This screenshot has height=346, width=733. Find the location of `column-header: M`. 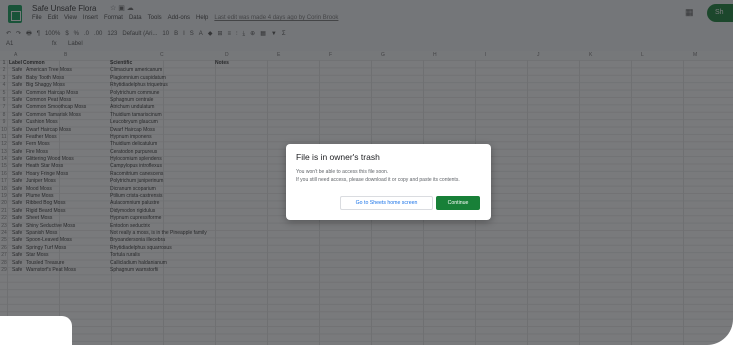

column-header: M is located at coordinates (695, 55).